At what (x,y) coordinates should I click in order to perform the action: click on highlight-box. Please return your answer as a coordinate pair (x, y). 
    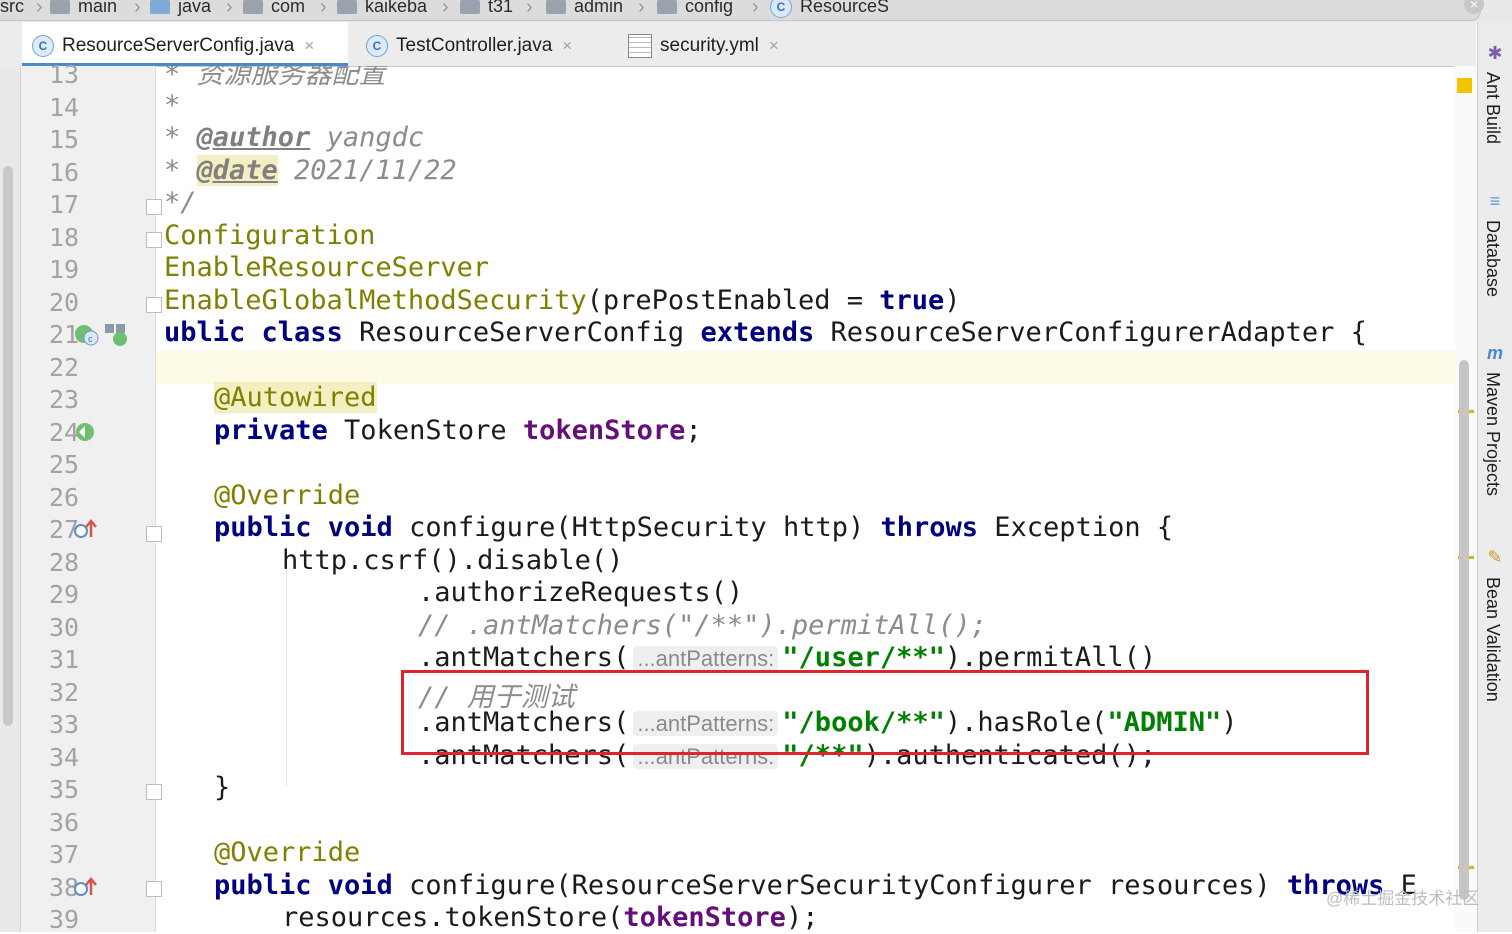
    Looking at the image, I should click on (885, 712).